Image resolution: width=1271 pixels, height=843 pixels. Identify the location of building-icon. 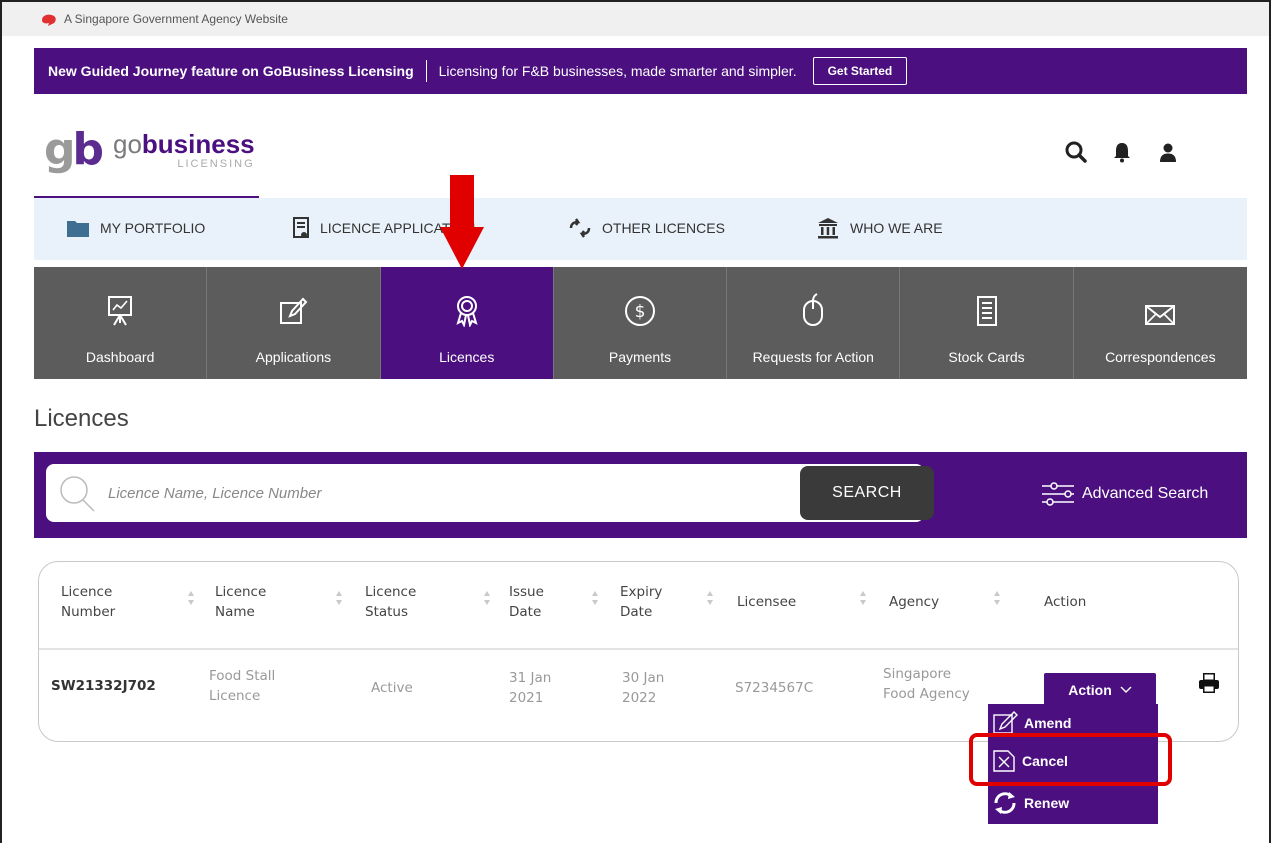
(828, 228).